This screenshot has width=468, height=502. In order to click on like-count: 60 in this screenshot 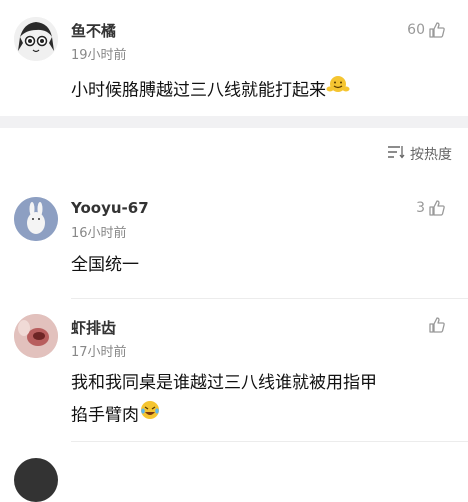, I will do `click(416, 30)`.